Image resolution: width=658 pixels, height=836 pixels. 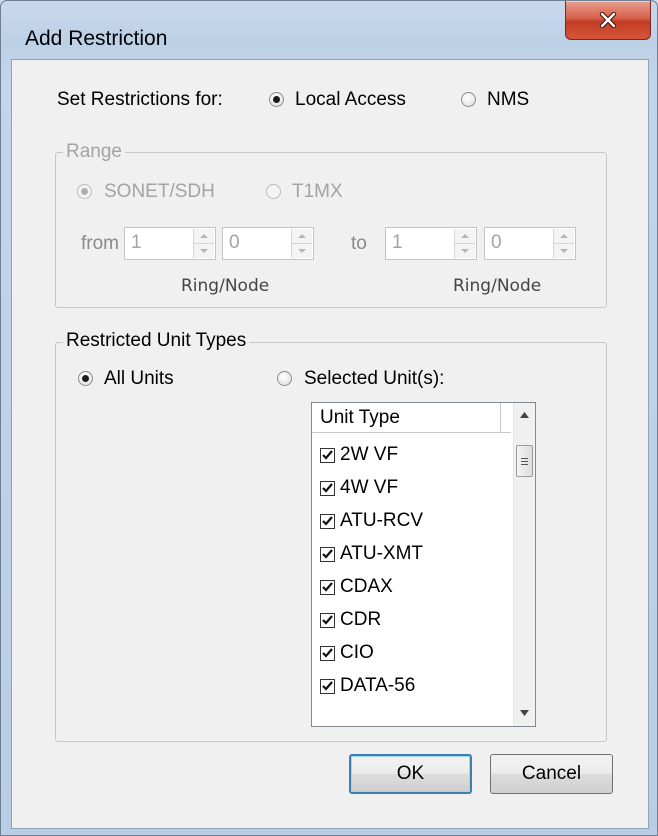 I want to click on to-label: to, so click(x=359, y=243).